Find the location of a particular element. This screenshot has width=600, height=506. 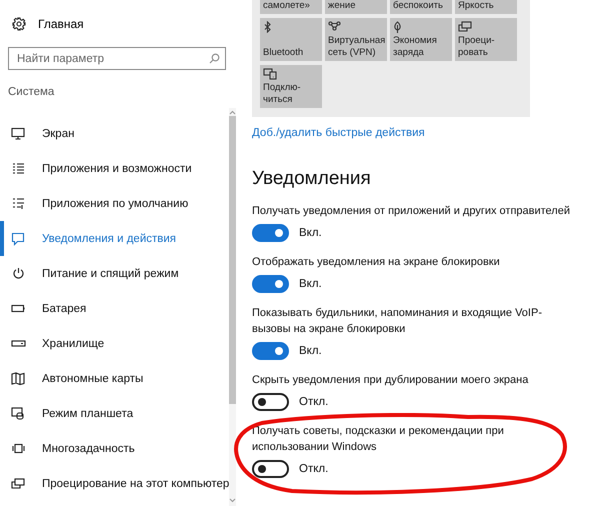

leaf-icon is located at coordinates (397, 27).